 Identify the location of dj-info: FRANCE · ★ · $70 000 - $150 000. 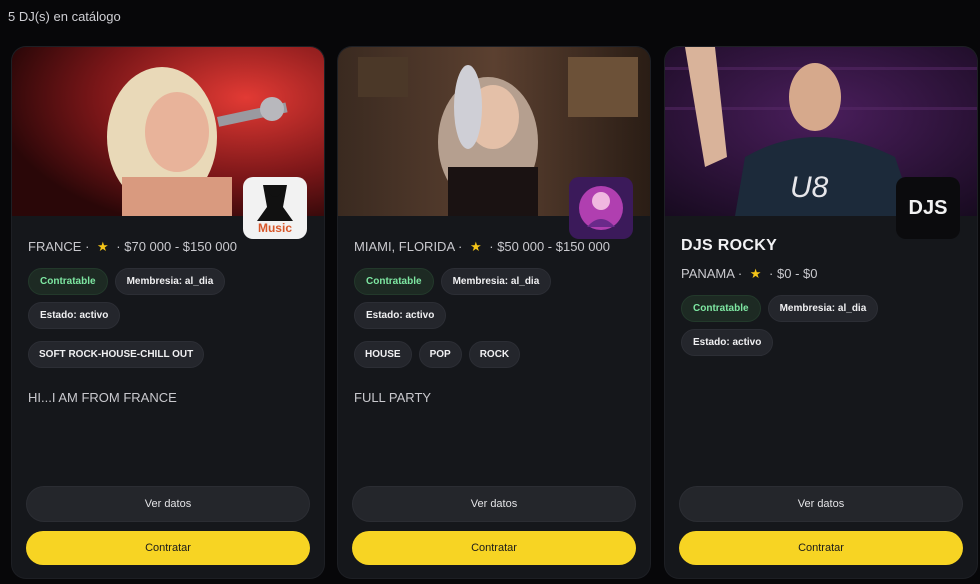
(133, 246).